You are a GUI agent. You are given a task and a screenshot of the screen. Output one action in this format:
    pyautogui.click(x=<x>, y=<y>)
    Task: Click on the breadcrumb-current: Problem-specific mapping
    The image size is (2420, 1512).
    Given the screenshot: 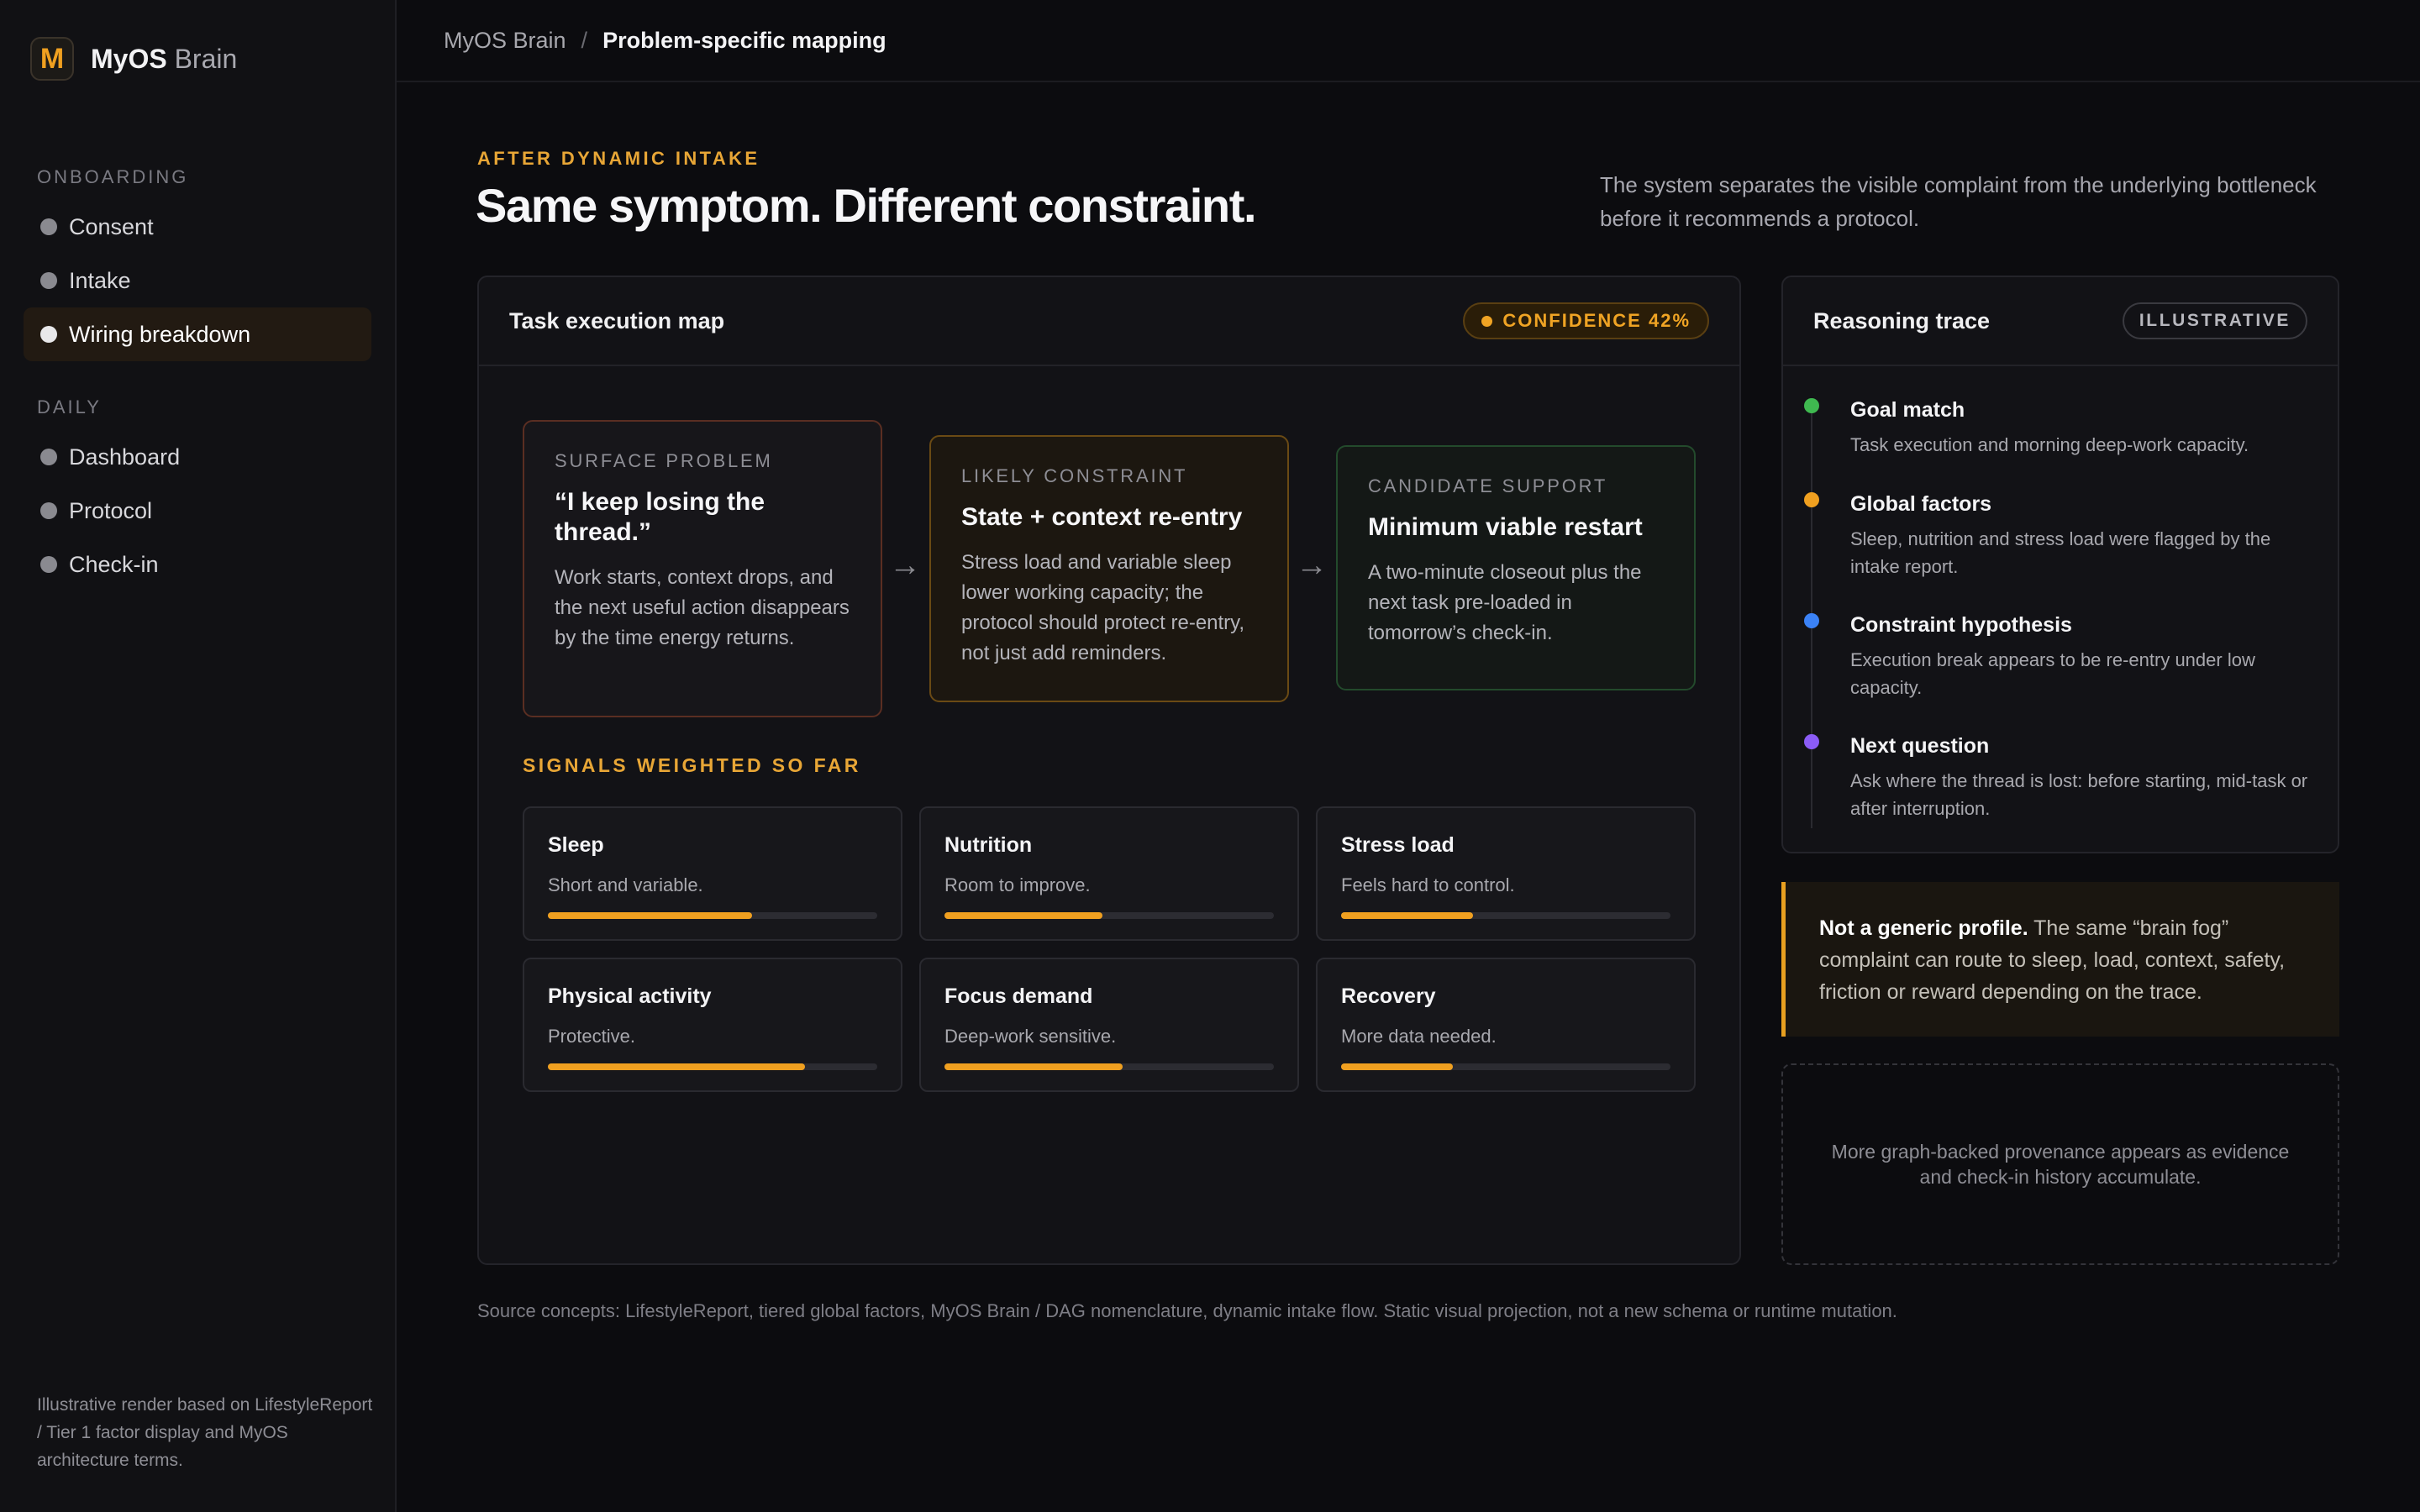 What is the action you would take?
    pyautogui.click(x=744, y=40)
    